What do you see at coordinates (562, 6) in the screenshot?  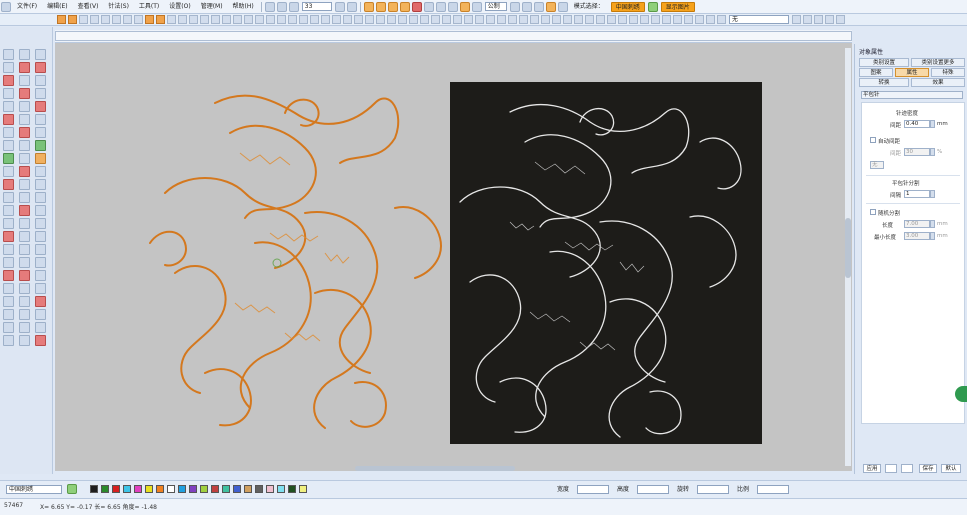 I see `export-icon` at bounding box center [562, 6].